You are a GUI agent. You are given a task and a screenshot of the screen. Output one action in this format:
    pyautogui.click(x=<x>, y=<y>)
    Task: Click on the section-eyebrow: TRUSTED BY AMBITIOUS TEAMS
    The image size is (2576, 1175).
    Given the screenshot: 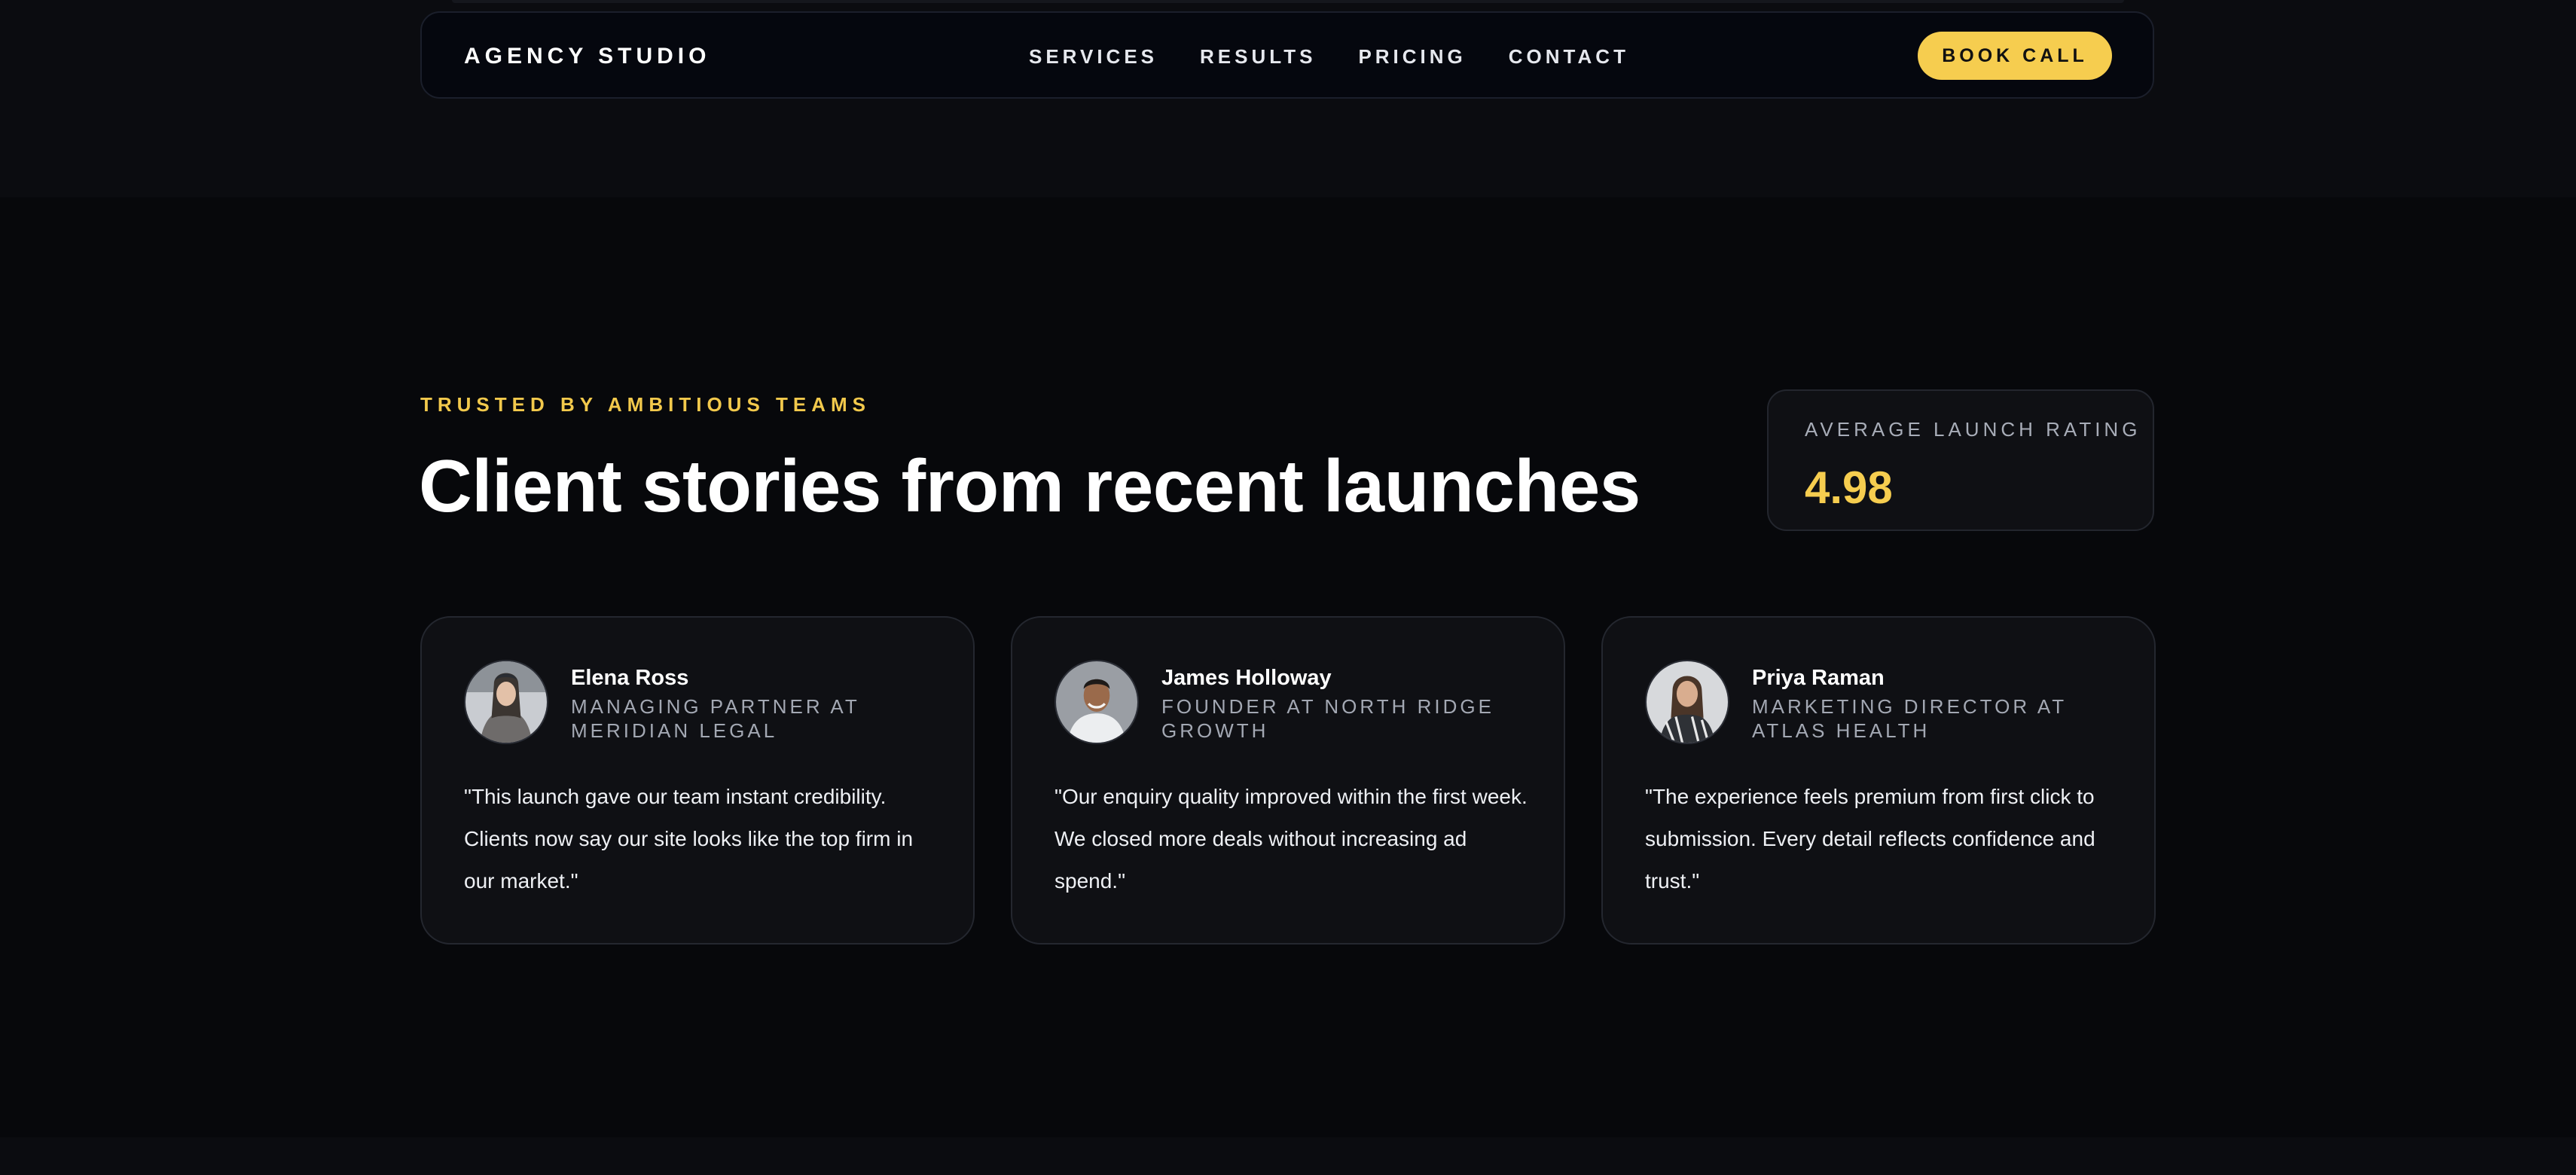 What is the action you would take?
    pyautogui.click(x=646, y=404)
    